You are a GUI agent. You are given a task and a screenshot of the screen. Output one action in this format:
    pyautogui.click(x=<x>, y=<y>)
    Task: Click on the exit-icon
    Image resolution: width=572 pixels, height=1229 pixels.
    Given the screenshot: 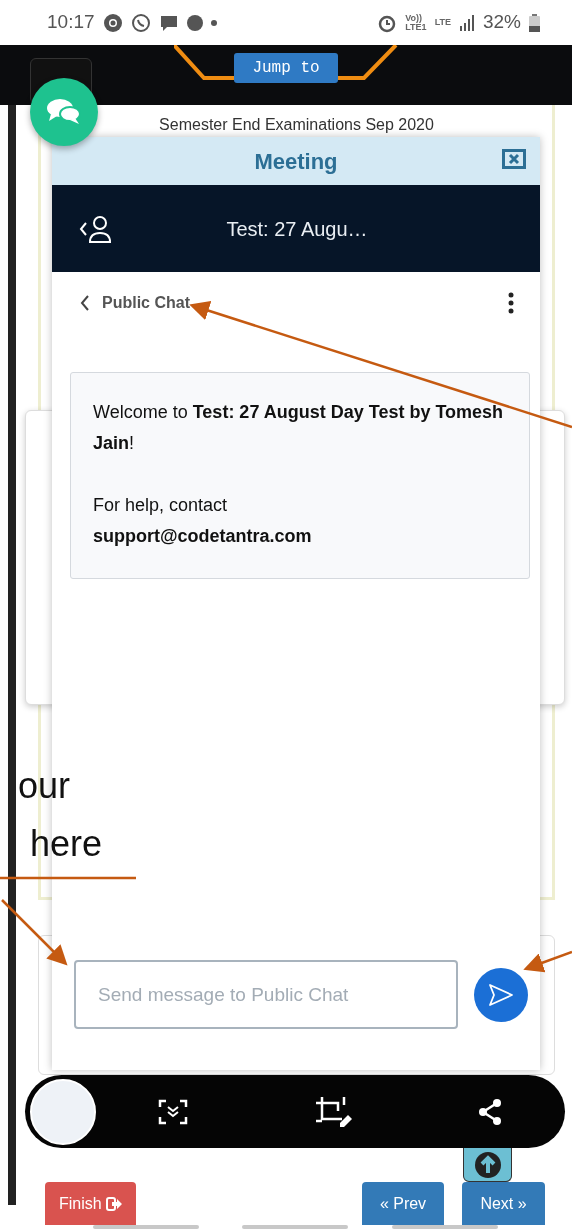 What is the action you would take?
    pyautogui.click(x=113, y=1203)
    